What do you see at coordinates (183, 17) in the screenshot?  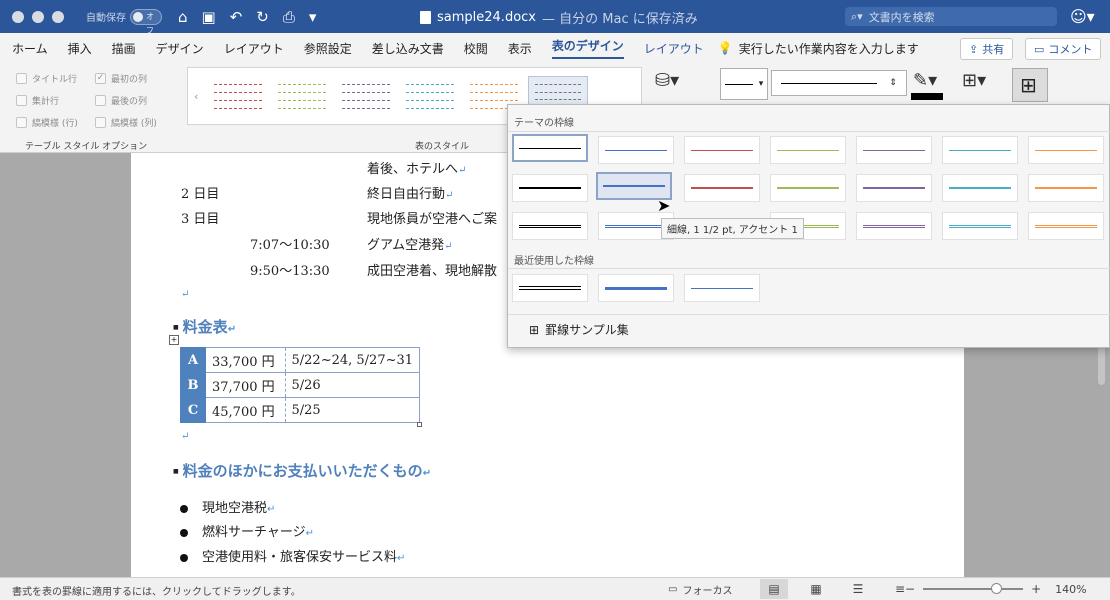 I see `home-icon: ⌂` at bounding box center [183, 17].